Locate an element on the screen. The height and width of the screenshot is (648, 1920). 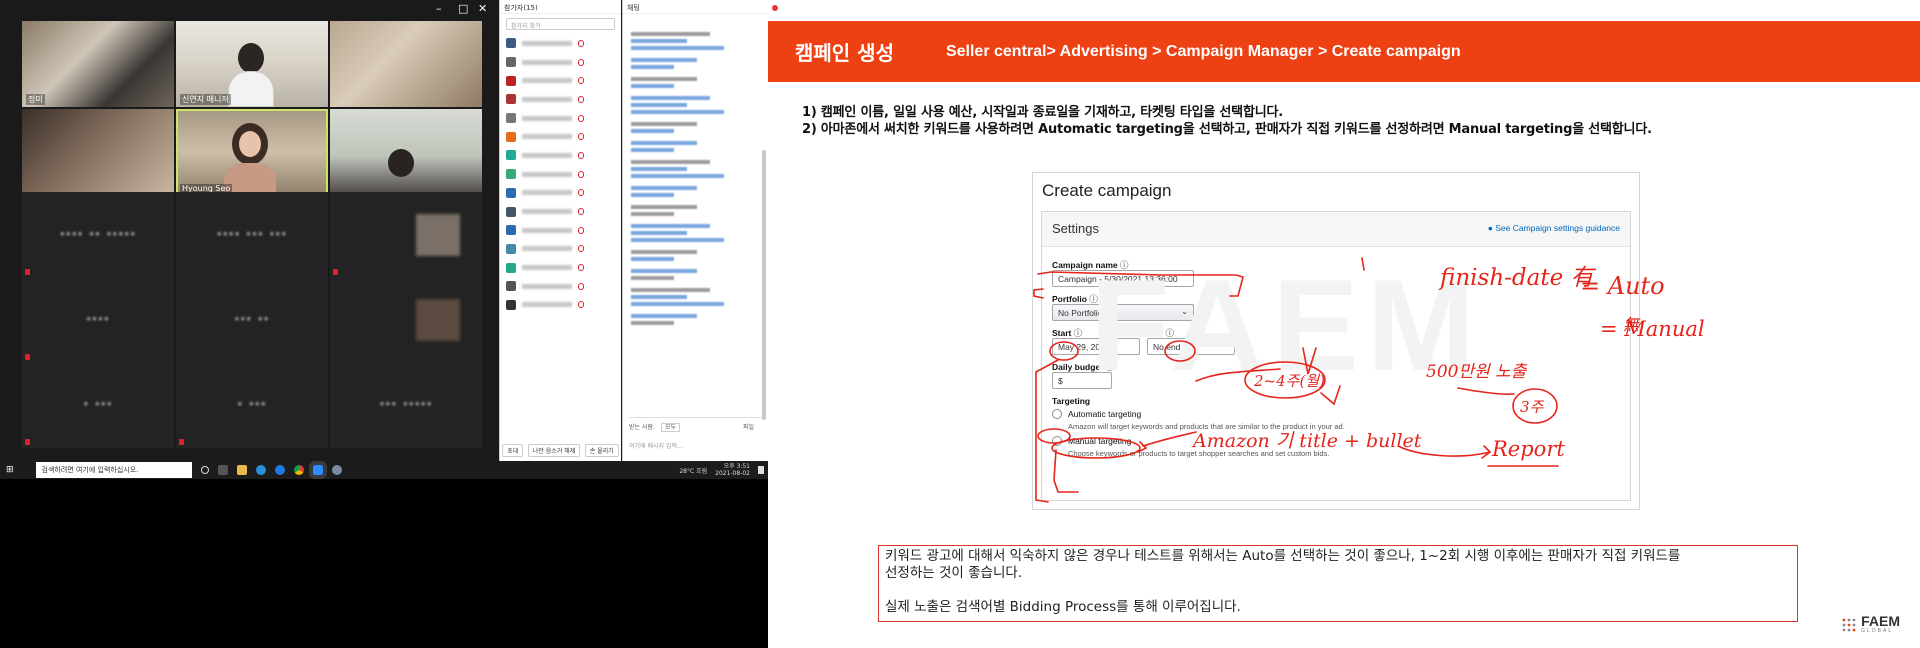
maximize-button: □ is located at coordinates (463, 8).